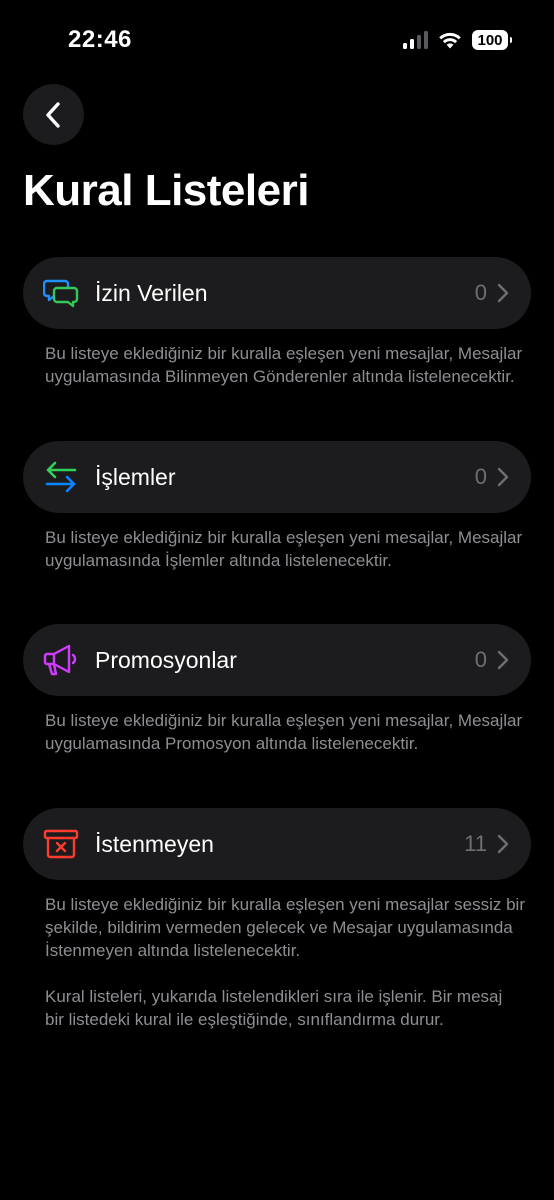 The image size is (554, 1200). Describe the element at coordinates (277, 40) in the screenshot. I see `status-bar: 22:46 100` at that location.